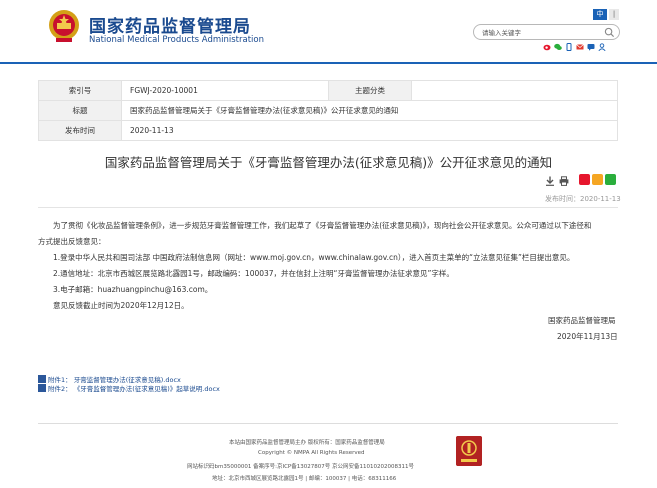  I want to click on language-switch-button: |, so click(614, 14).